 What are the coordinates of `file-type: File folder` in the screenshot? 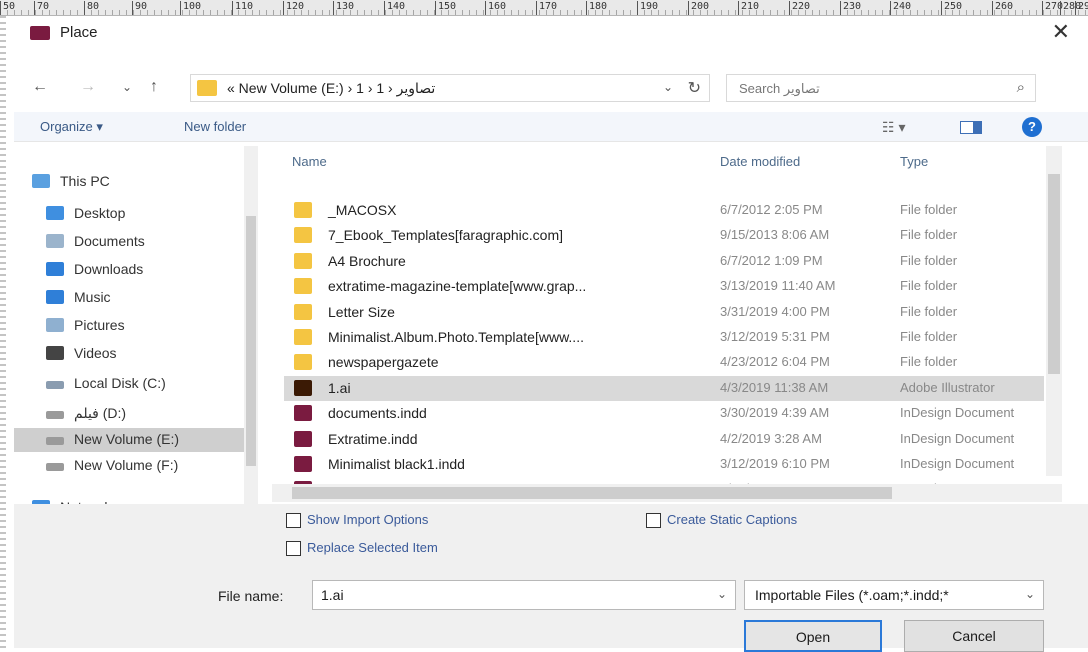 It's located at (929, 286).